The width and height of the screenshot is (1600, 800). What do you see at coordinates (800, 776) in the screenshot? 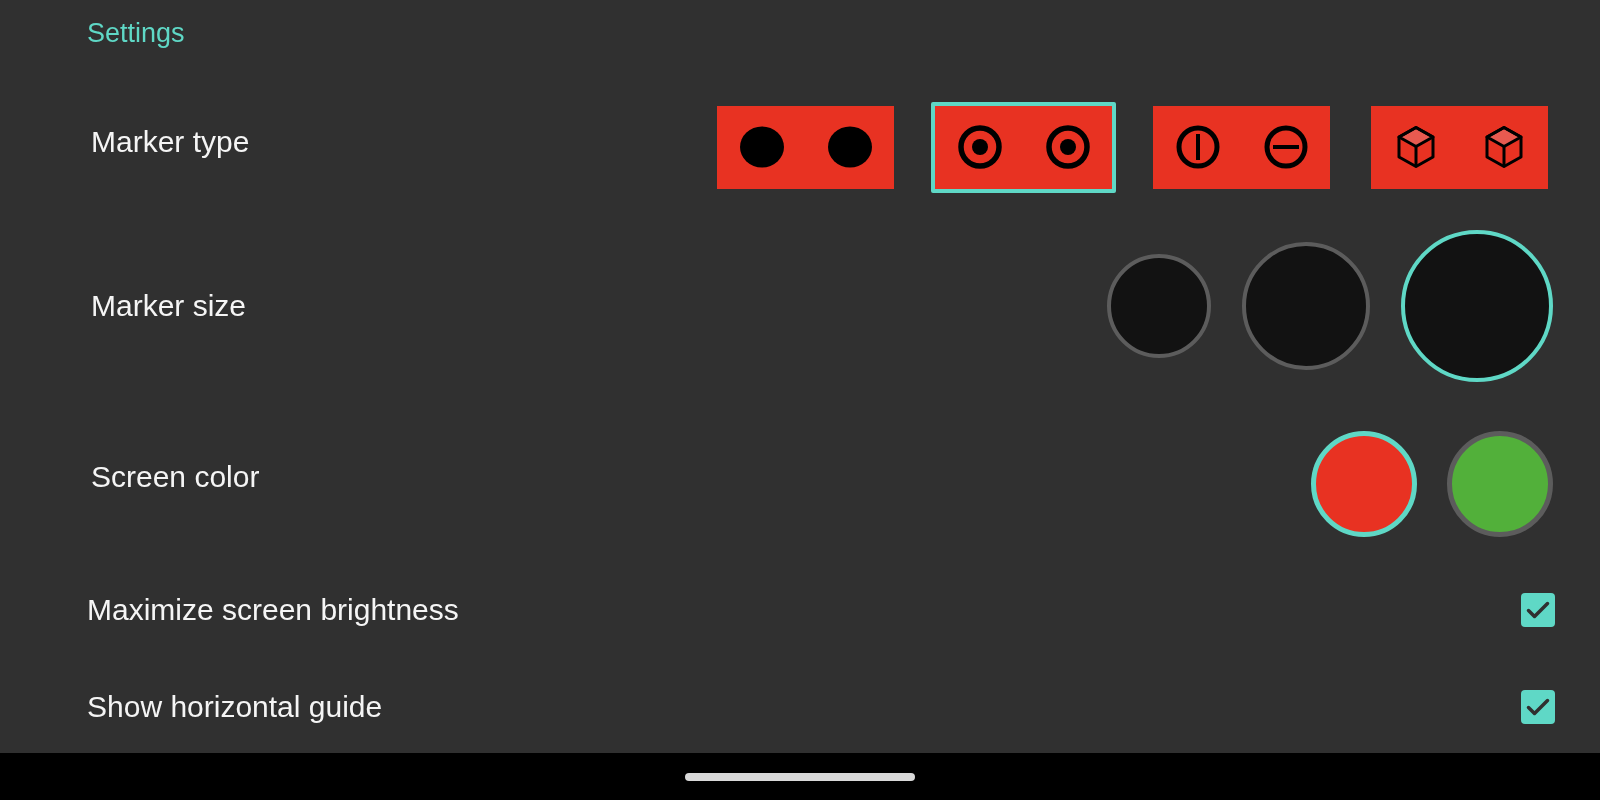
I see `home-indicator` at bounding box center [800, 776].